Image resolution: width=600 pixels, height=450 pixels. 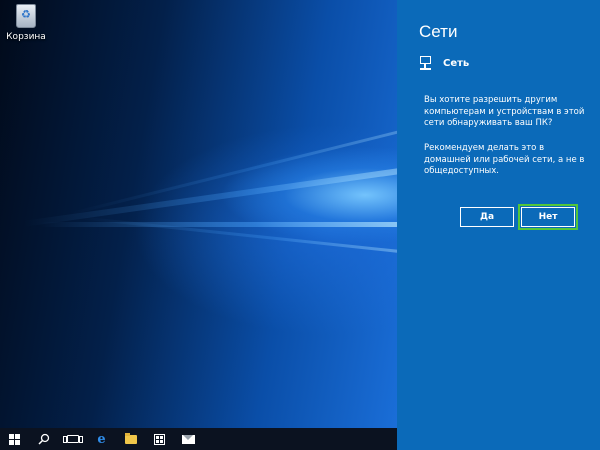 I want to click on store-icon, so click(x=159, y=439).